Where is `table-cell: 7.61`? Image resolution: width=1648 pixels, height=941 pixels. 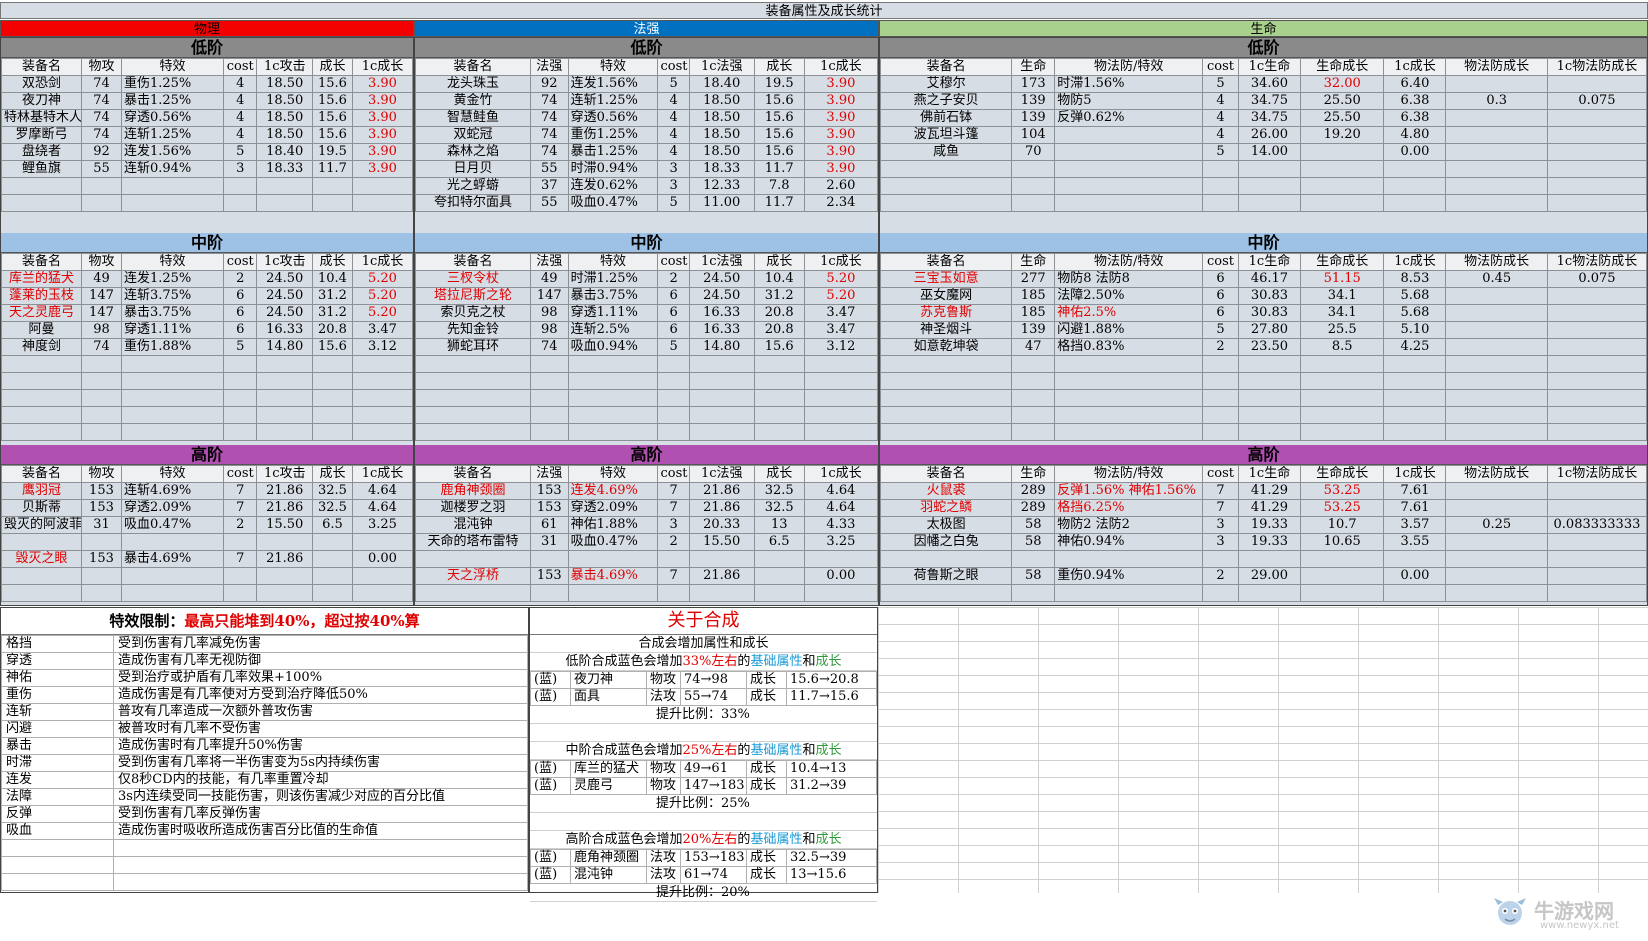 table-cell: 7.61 is located at coordinates (1415, 508).